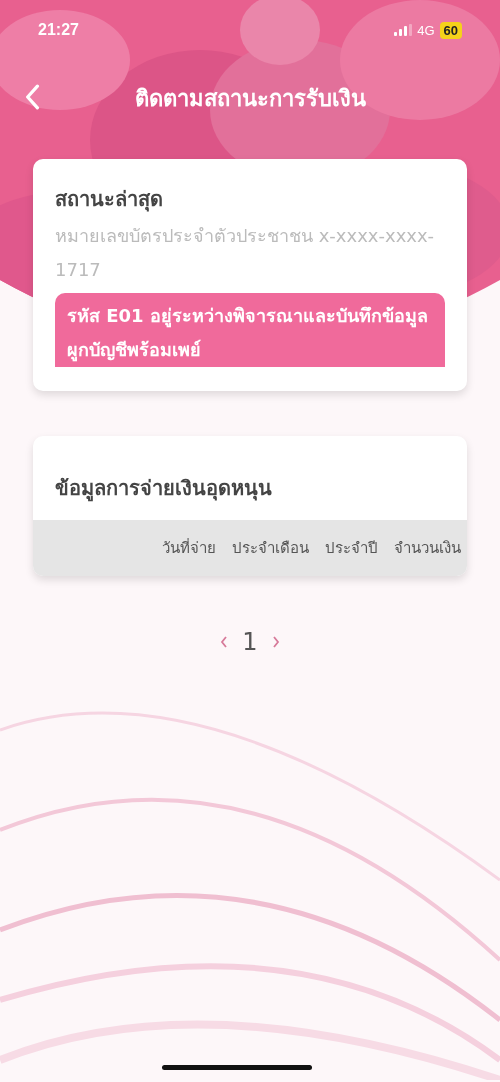 This screenshot has height=1082, width=500. I want to click on column-header: วันที่จ่าย, so click(189, 548).